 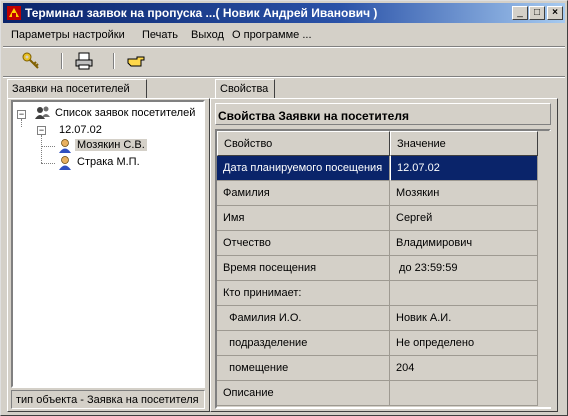 What do you see at coordinates (14, 13) in the screenshot?
I see `app-icon` at bounding box center [14, 13].